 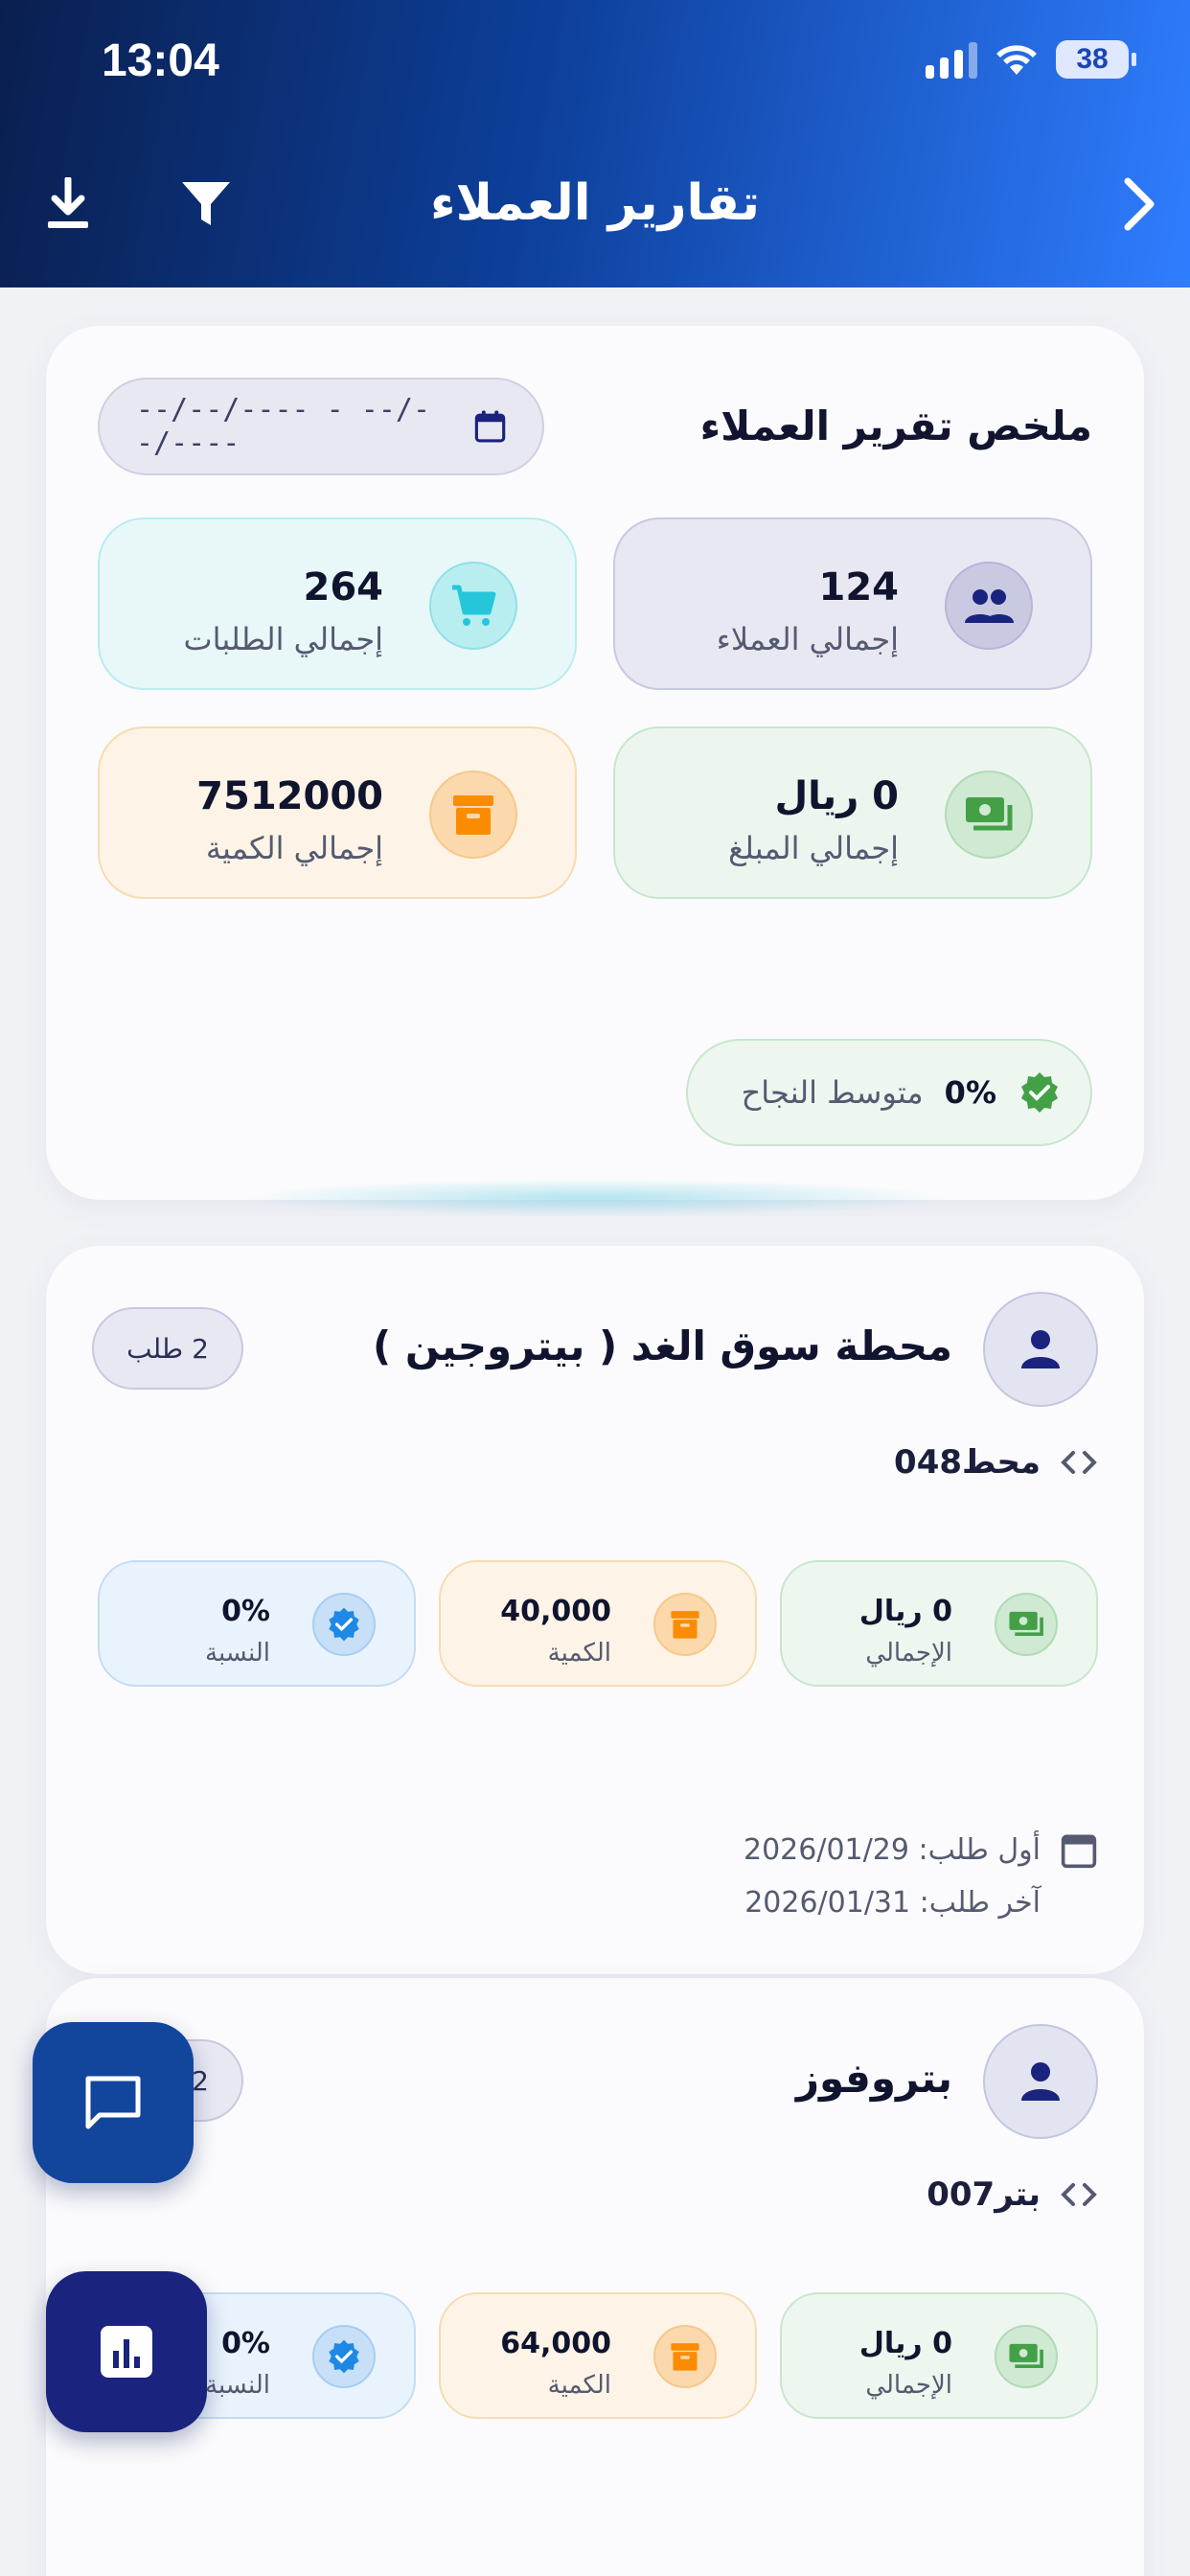 What do you see at coordinates (556, 1611) in the screenshot?
I see `customer-quantity-value: 40,000` at bounding box center [556, 1611].